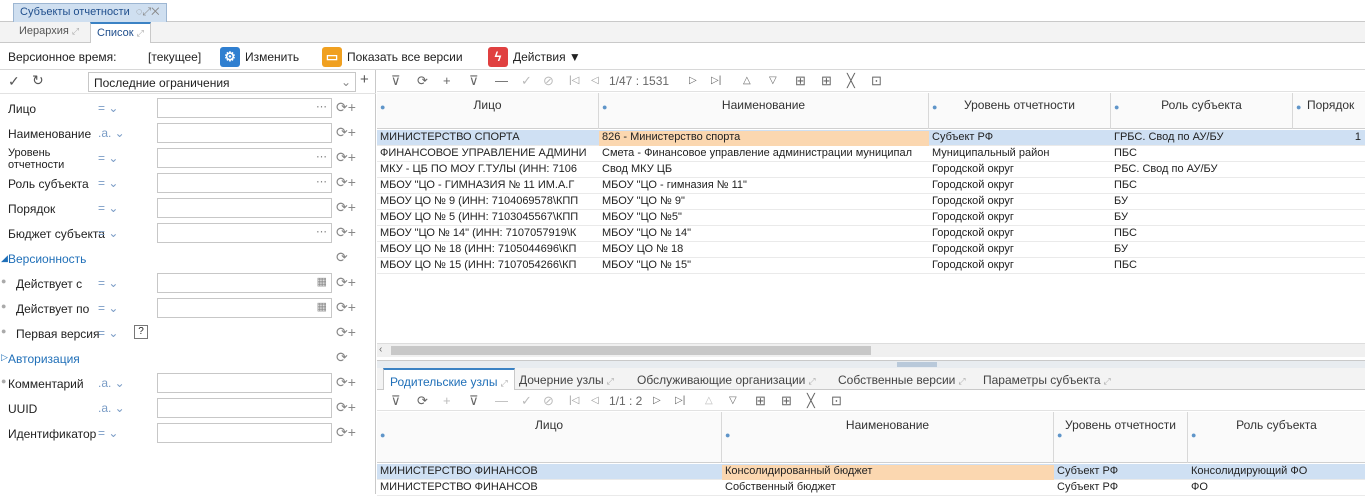 The height and width of the screenshot is (496, 1365). What do you see at coordinates (1276, 472) in the screenshot?
I see `table-cell: Консолидирующий ФО` at bounding box center [1276, 472].